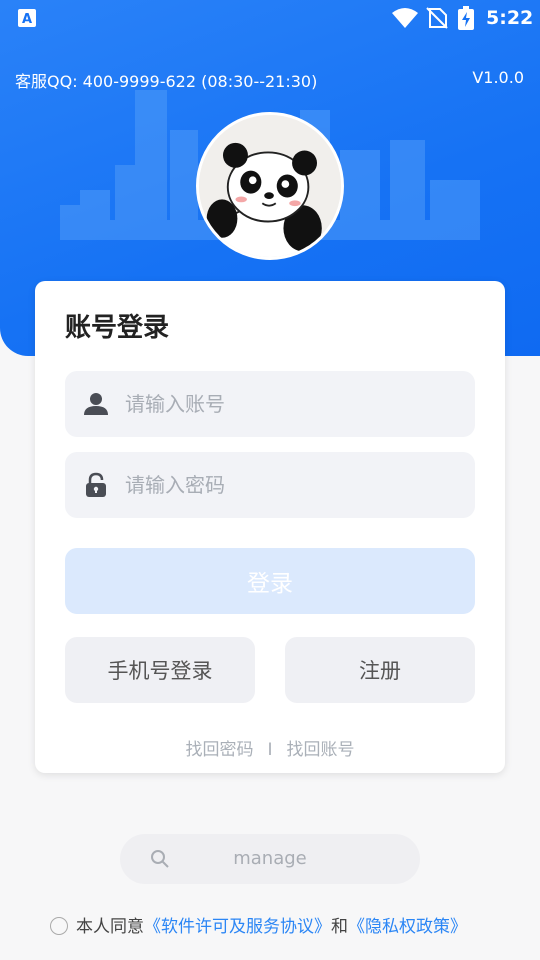 This screenshot has width=540, height=960. Describe the element at coordinates (407, 927) in the screenshot. I see `privacy-policy-link: 《隐私权政策》` at that location.